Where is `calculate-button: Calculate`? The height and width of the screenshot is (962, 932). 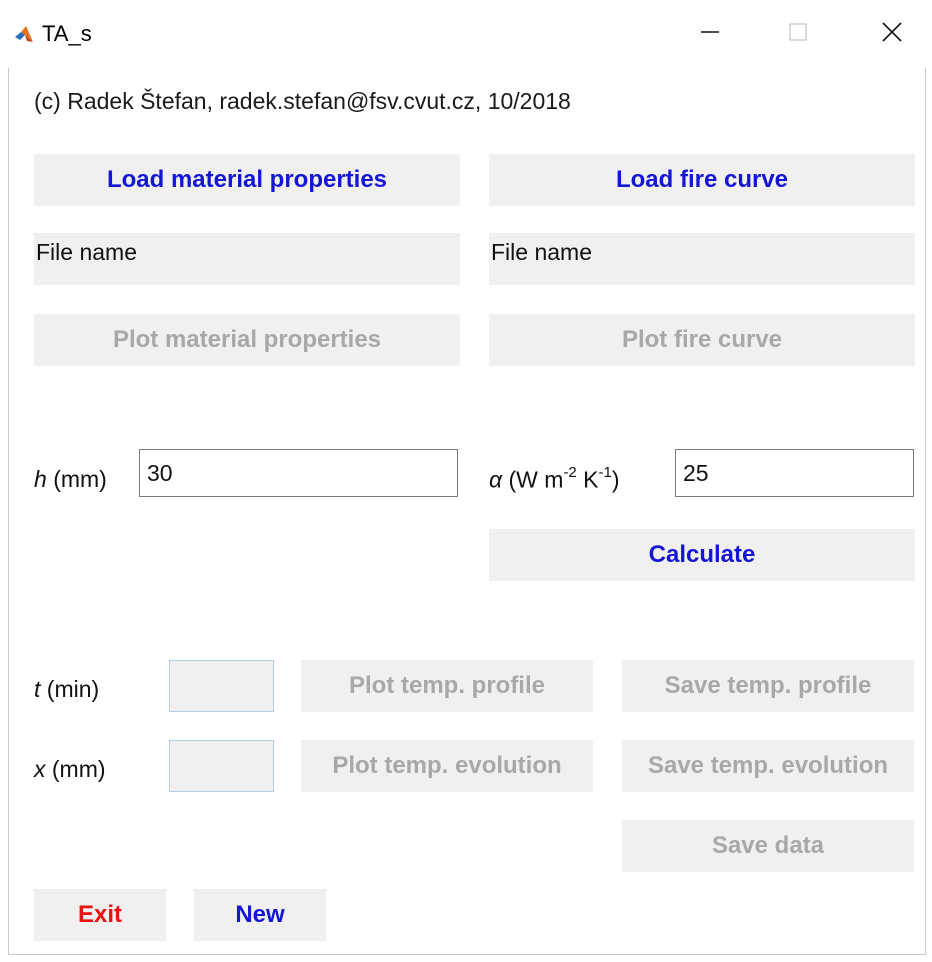 calculate-button: Calculate is located at coordinates (702, 555).